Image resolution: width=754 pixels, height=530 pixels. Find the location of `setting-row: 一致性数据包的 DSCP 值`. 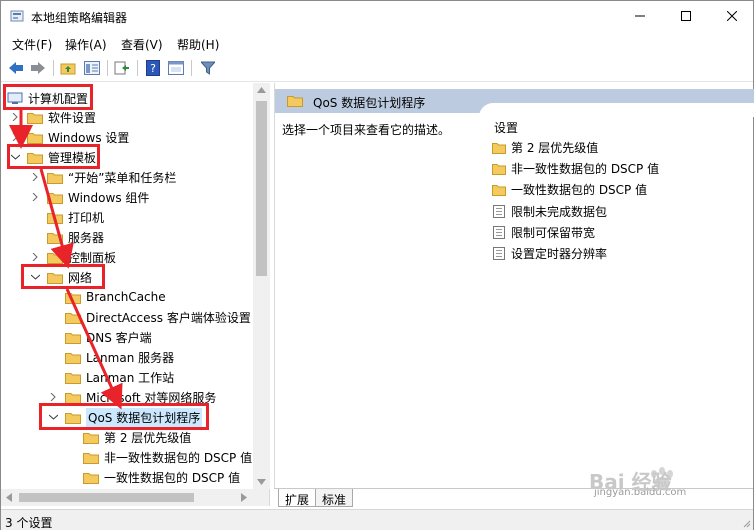

setting-row: 一致性数据包的 DSCP 值 is located at coordinates (569, 189).